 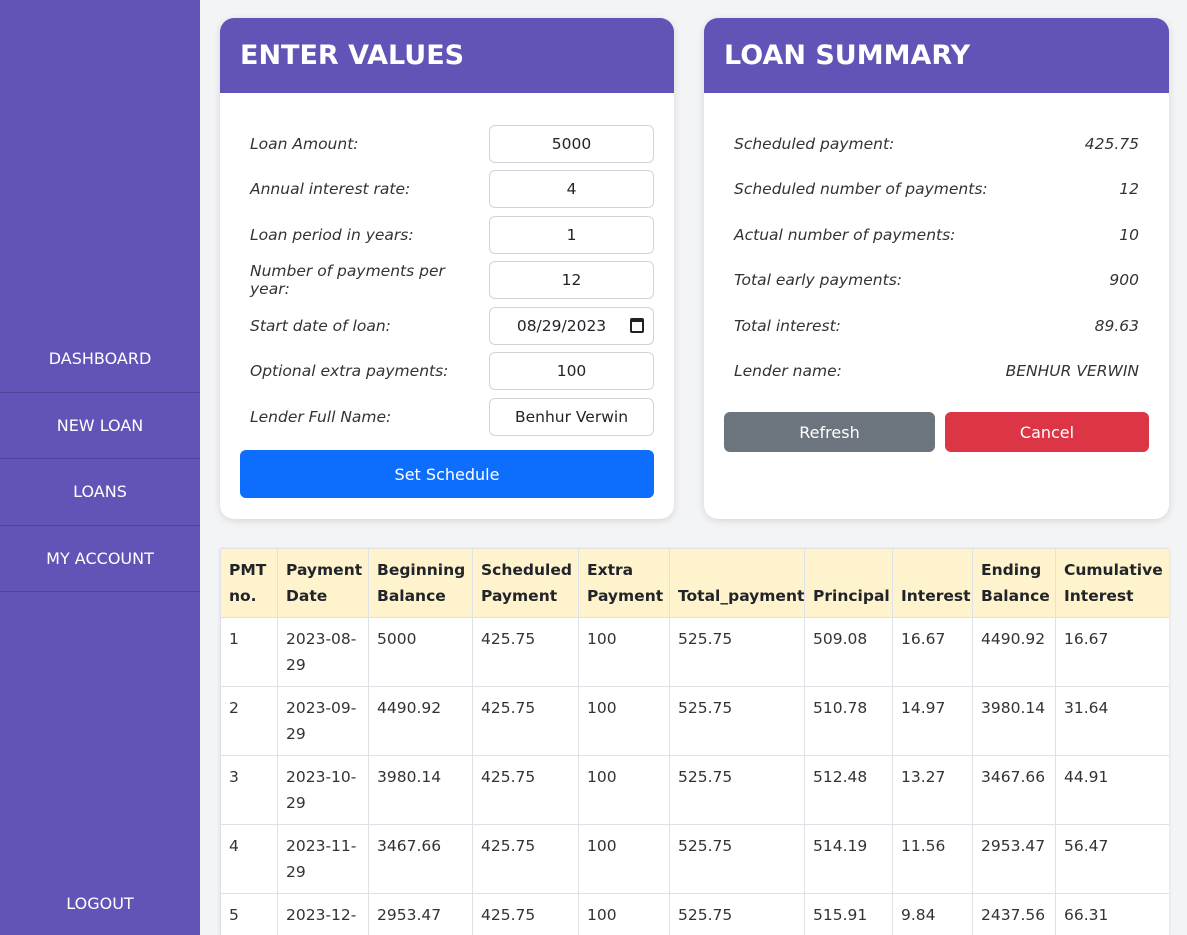 I want to click on loan-period-input, so click(x=571, y=235).